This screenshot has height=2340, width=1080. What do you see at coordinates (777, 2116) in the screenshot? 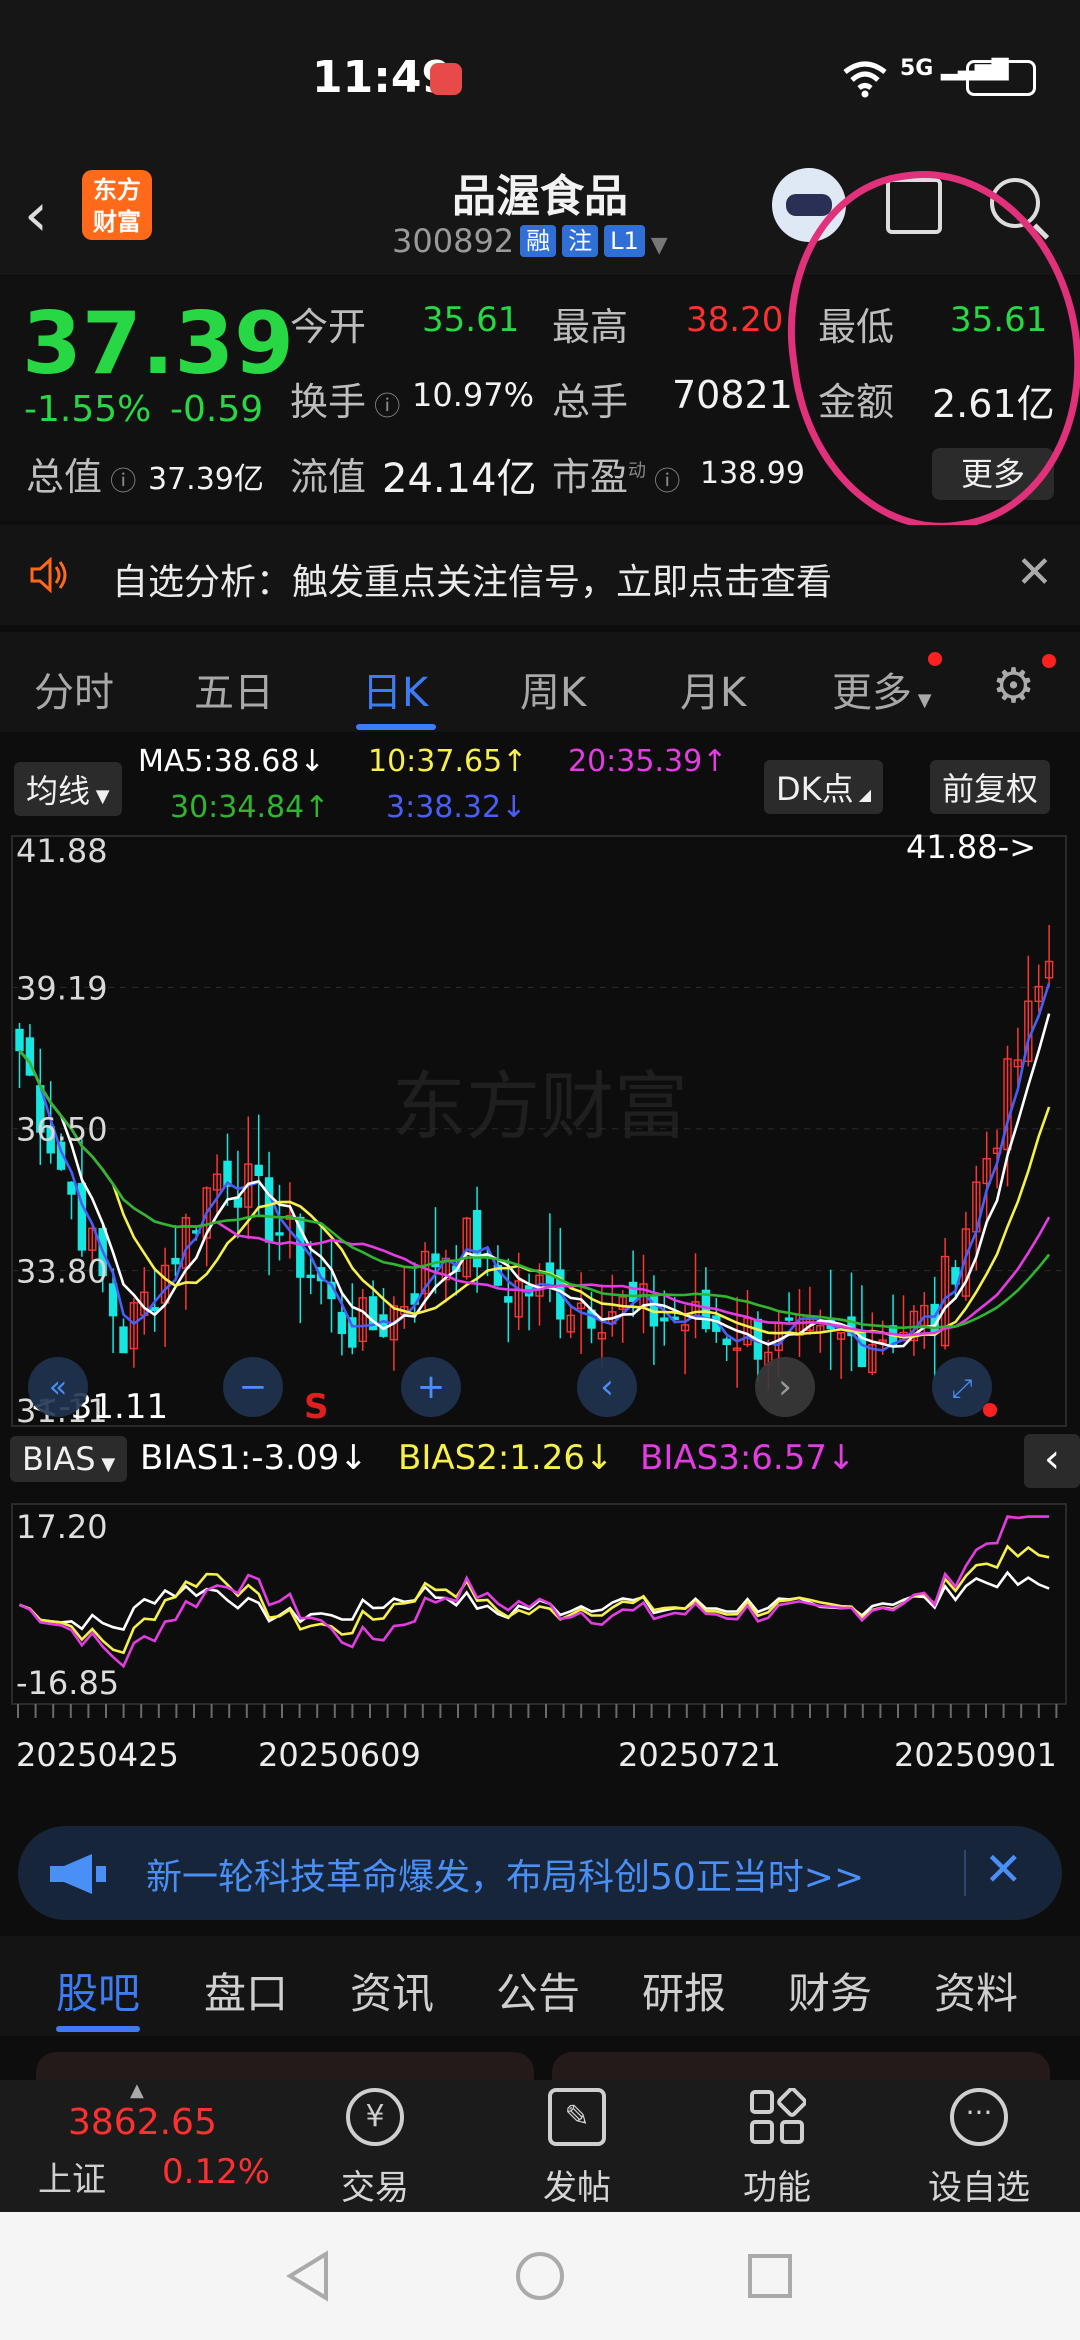
I see `grid-icon` at bounding box center [777, 2116].